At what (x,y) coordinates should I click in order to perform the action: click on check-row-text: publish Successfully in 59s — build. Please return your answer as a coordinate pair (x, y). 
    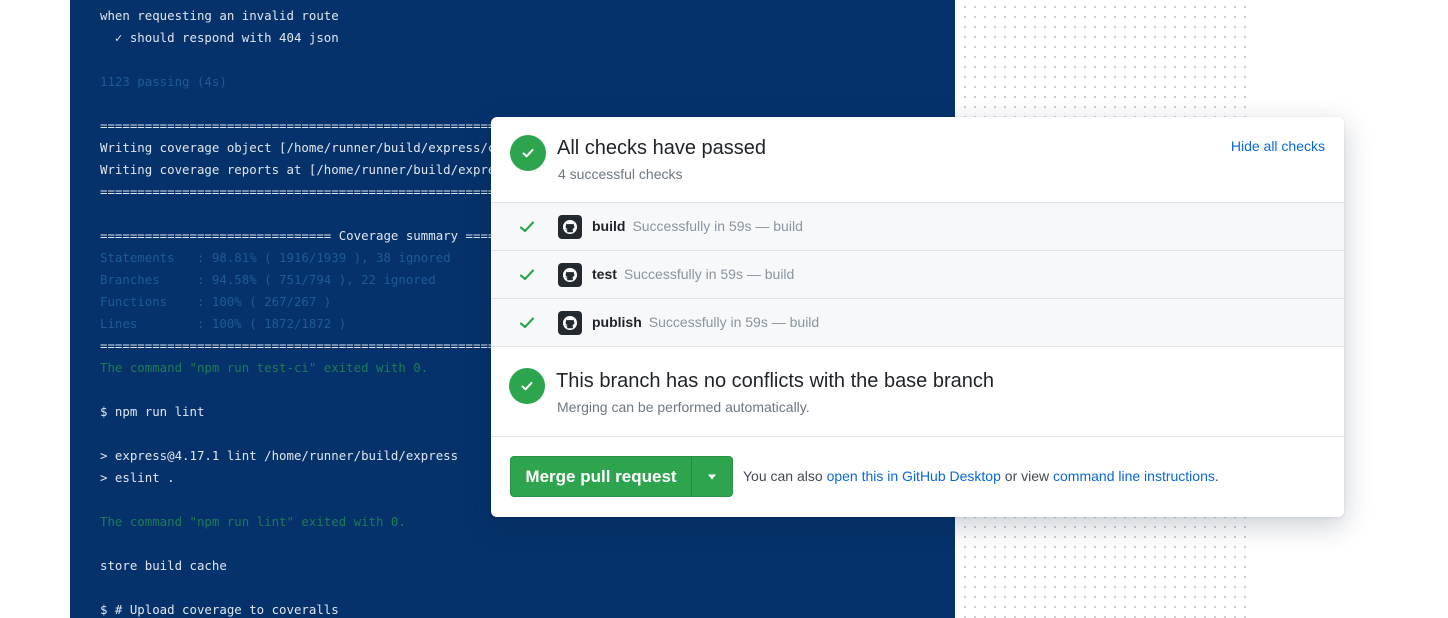
    Looking at the image, I should click on (705, 322).